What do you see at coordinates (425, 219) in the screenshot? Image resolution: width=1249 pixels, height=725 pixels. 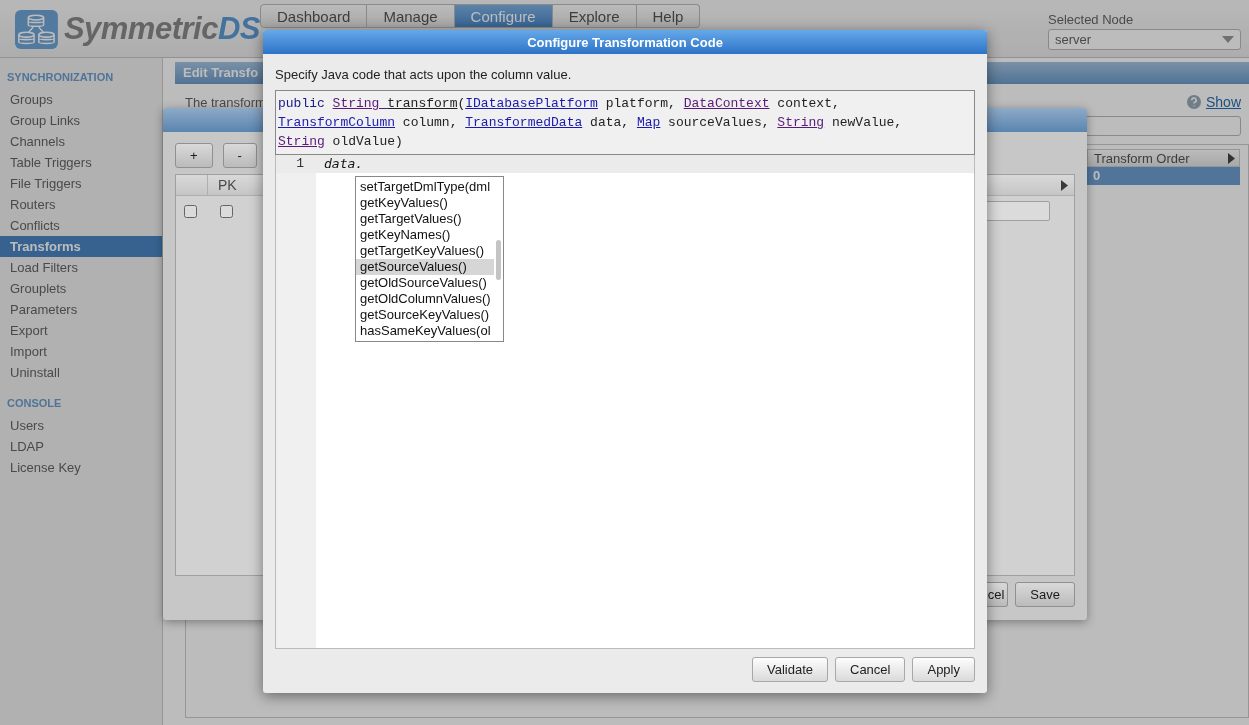 I see `suggestion-item: getTargetValues()` at bounding box center [425, 219].